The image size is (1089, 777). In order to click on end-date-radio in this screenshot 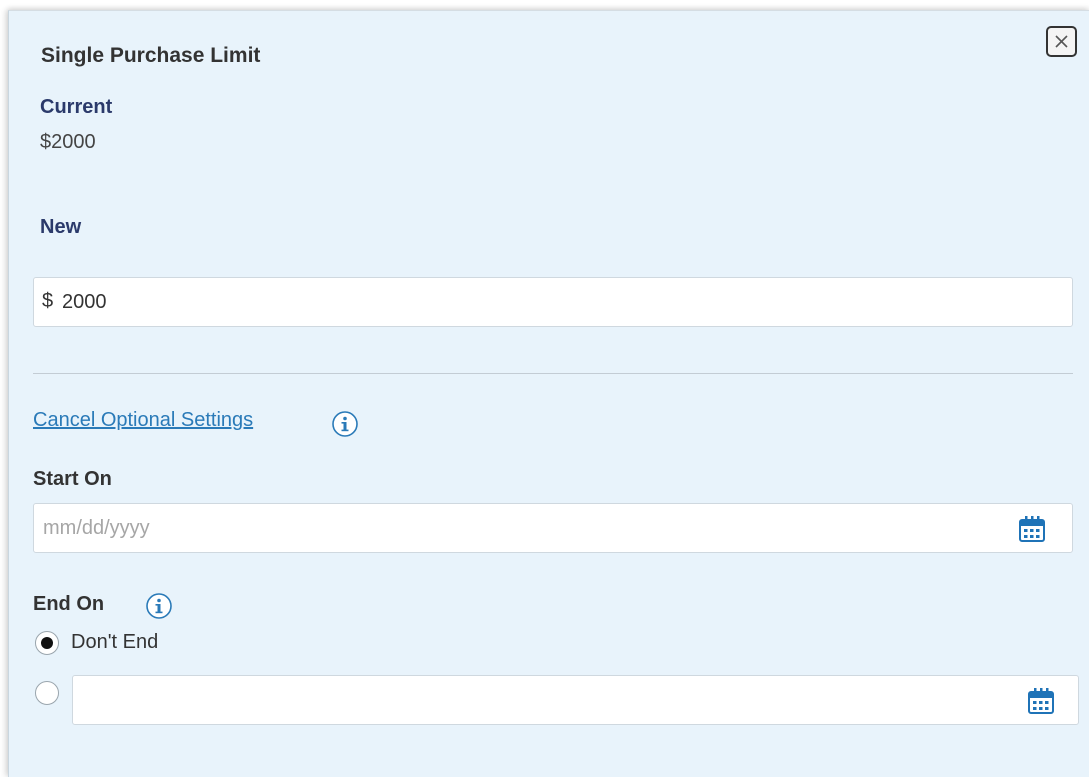, I will do `click(47, 693)`.